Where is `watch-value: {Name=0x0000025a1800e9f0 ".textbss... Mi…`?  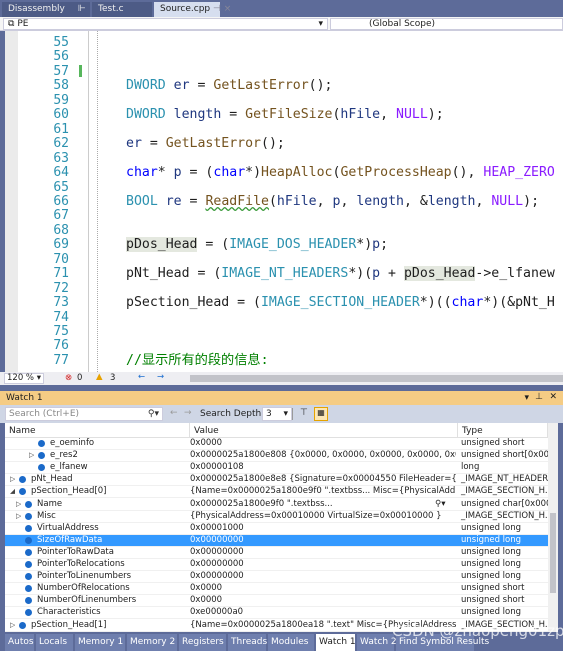
watch-value: {Name=0x0000025a1800e9f0 ".textbss... Mi… is located at coordinates (323, 491).